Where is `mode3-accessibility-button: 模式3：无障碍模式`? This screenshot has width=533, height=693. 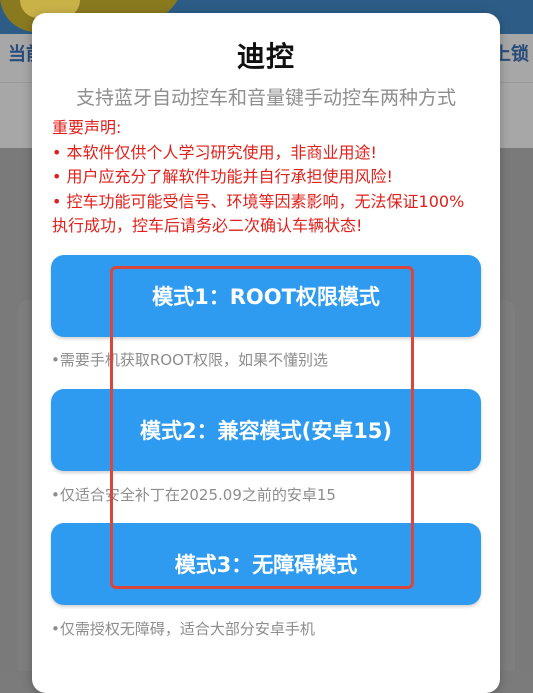 mode3-accessibility-button: 模式3：无障碍模式 is located at coordinates (266, 564).